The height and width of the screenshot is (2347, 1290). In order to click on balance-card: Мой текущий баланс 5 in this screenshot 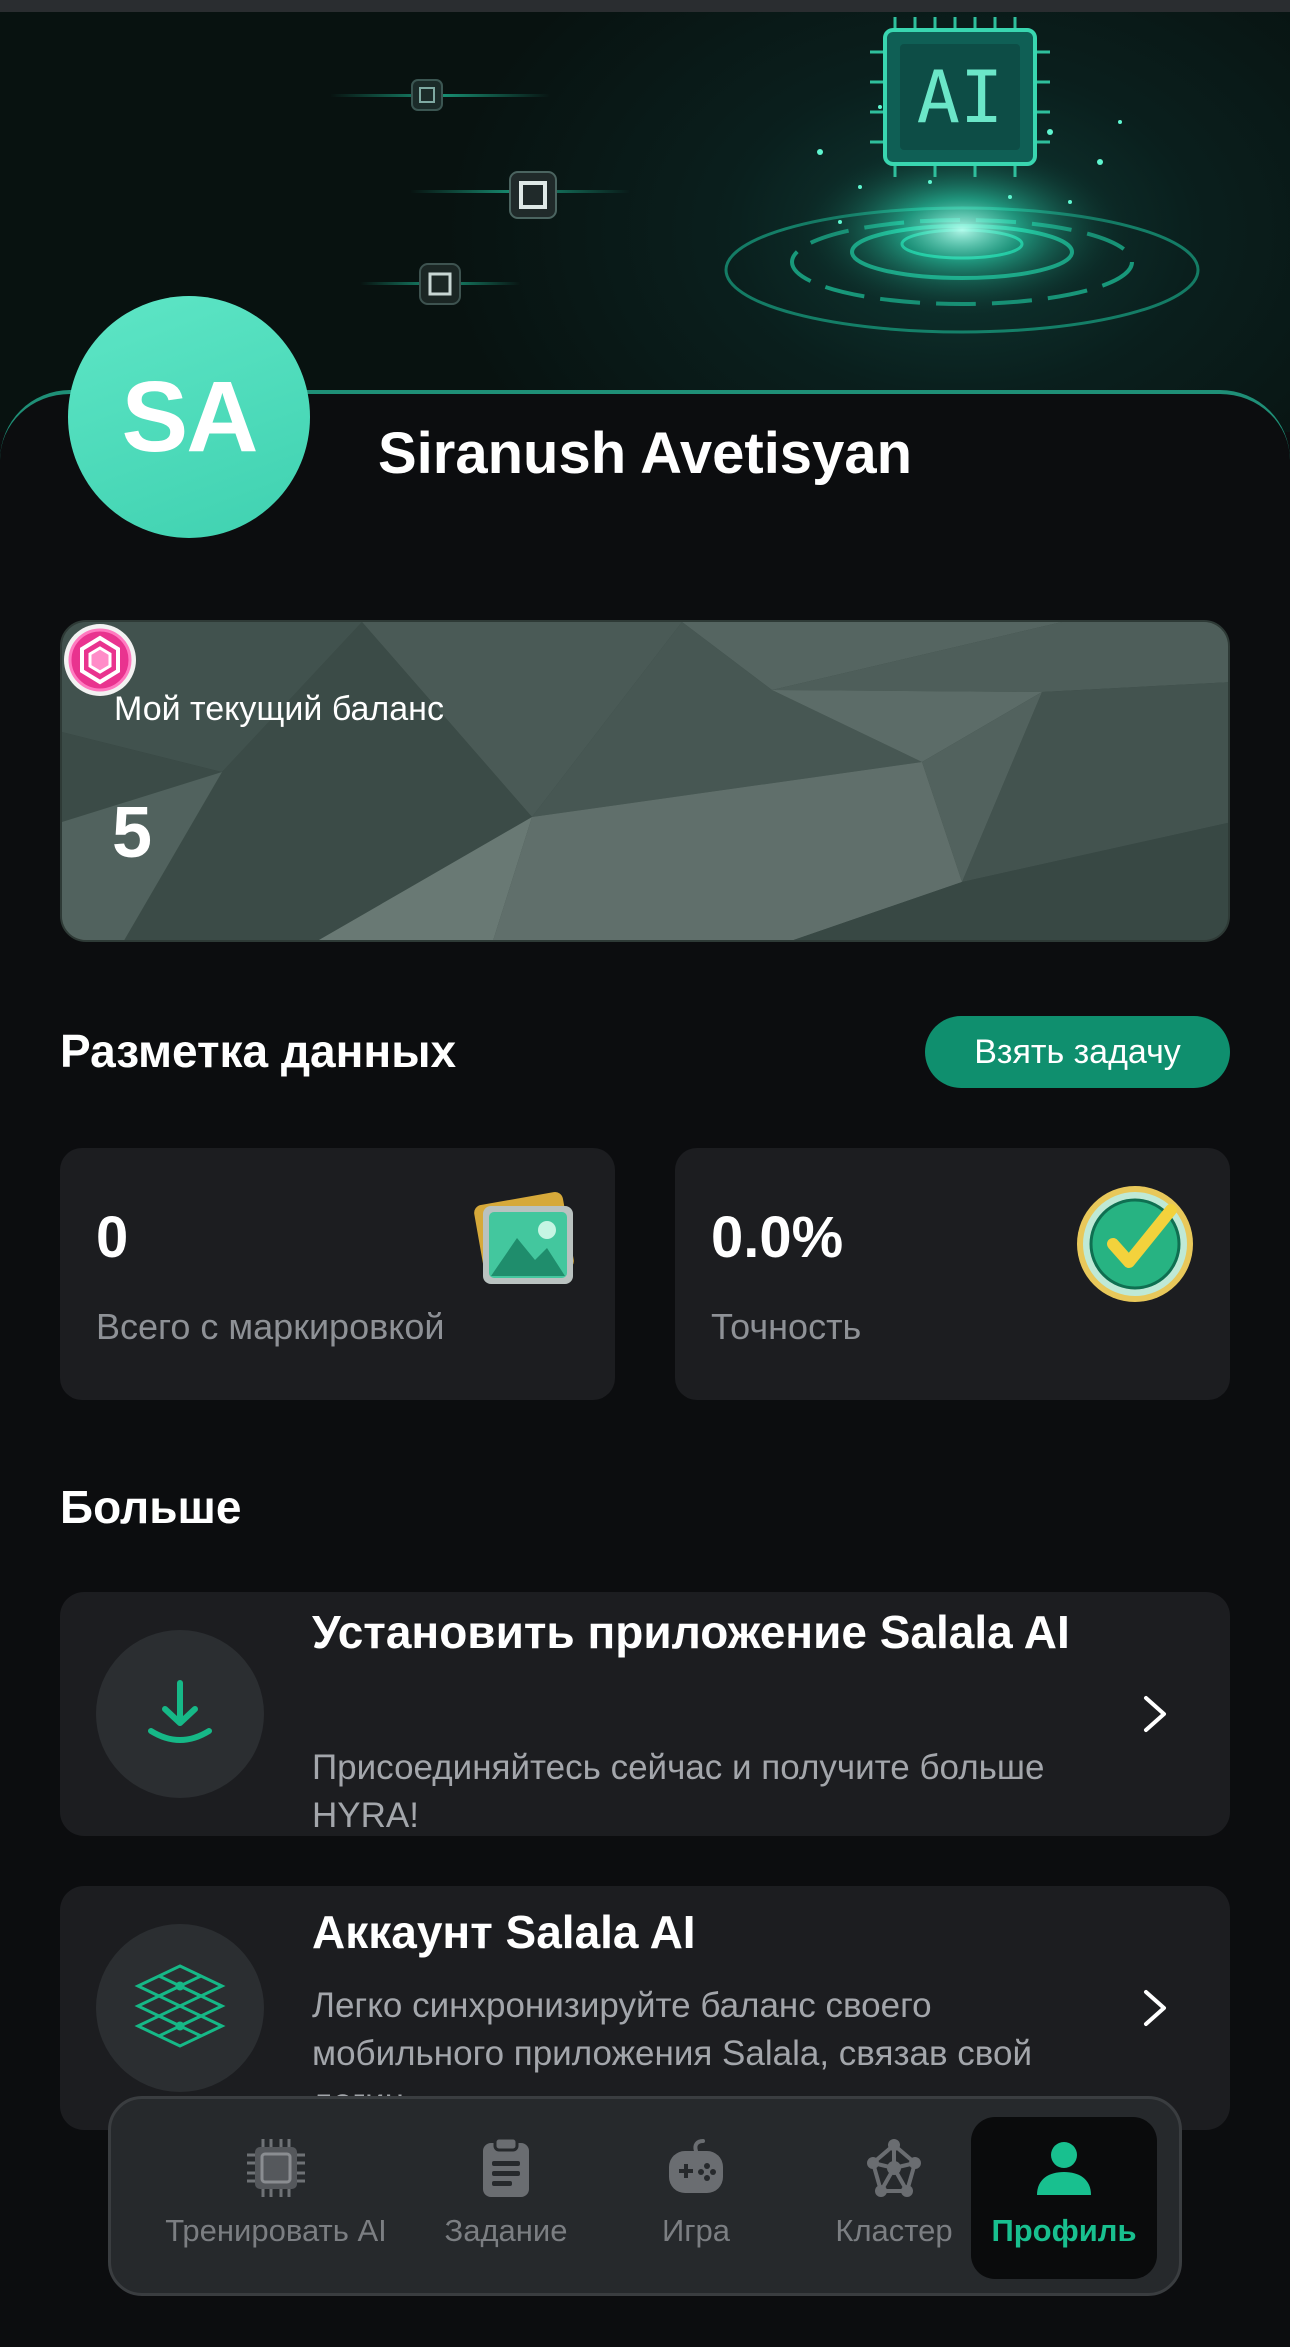, I will do `click(645, 781)`.